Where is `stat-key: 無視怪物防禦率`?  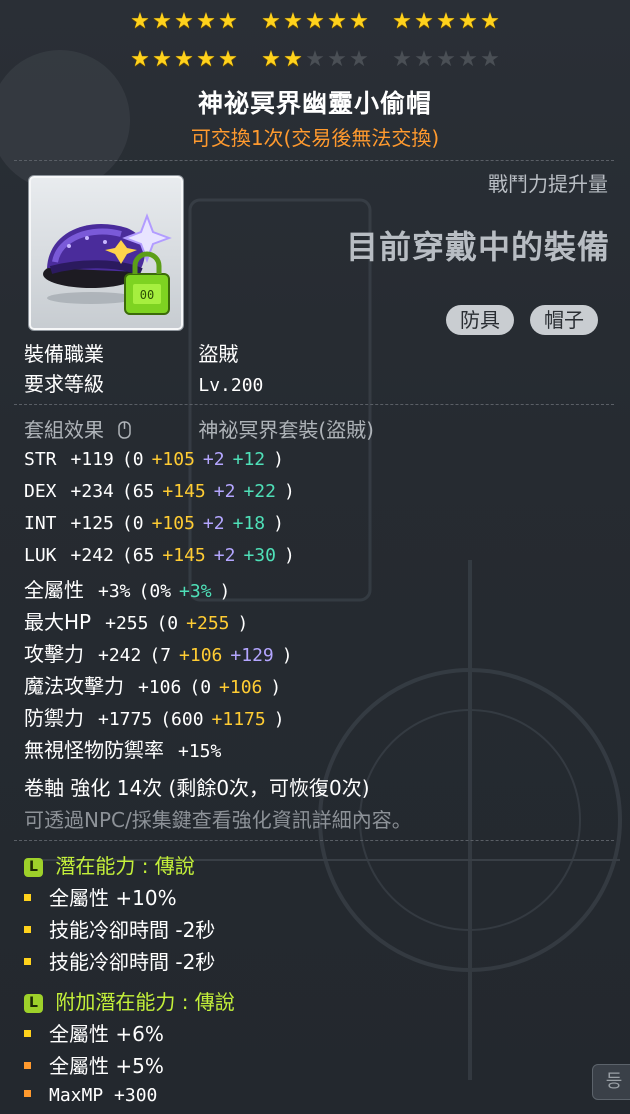 stat-key: 無視怪物防禦率 is located at coordinates (94, 750).